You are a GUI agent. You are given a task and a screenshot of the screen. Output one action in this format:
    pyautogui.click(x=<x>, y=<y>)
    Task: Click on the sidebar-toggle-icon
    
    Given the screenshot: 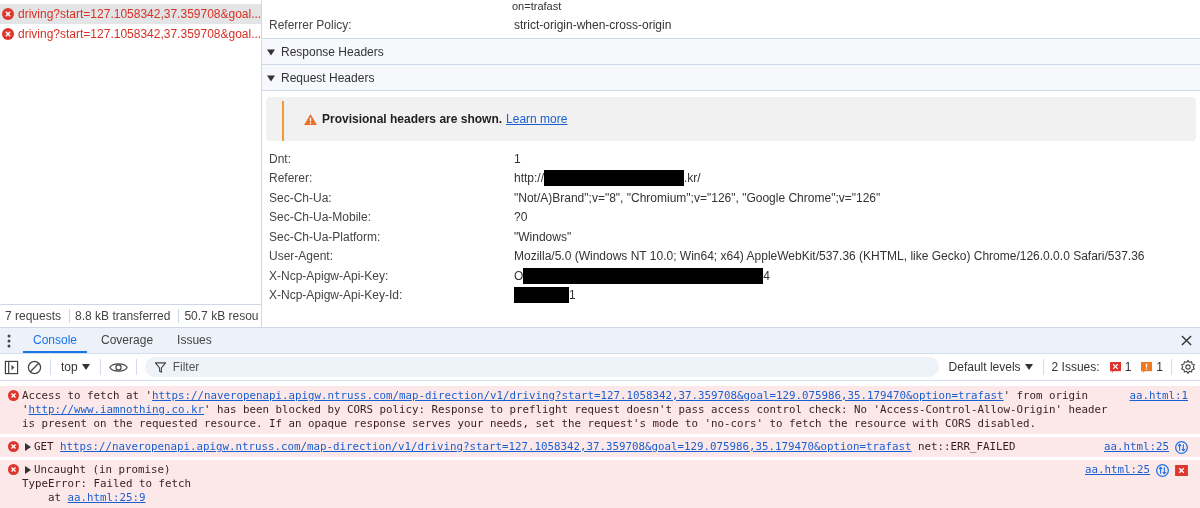 What is the action you would take?
    pyautogui.click(x=11, y=367)
    